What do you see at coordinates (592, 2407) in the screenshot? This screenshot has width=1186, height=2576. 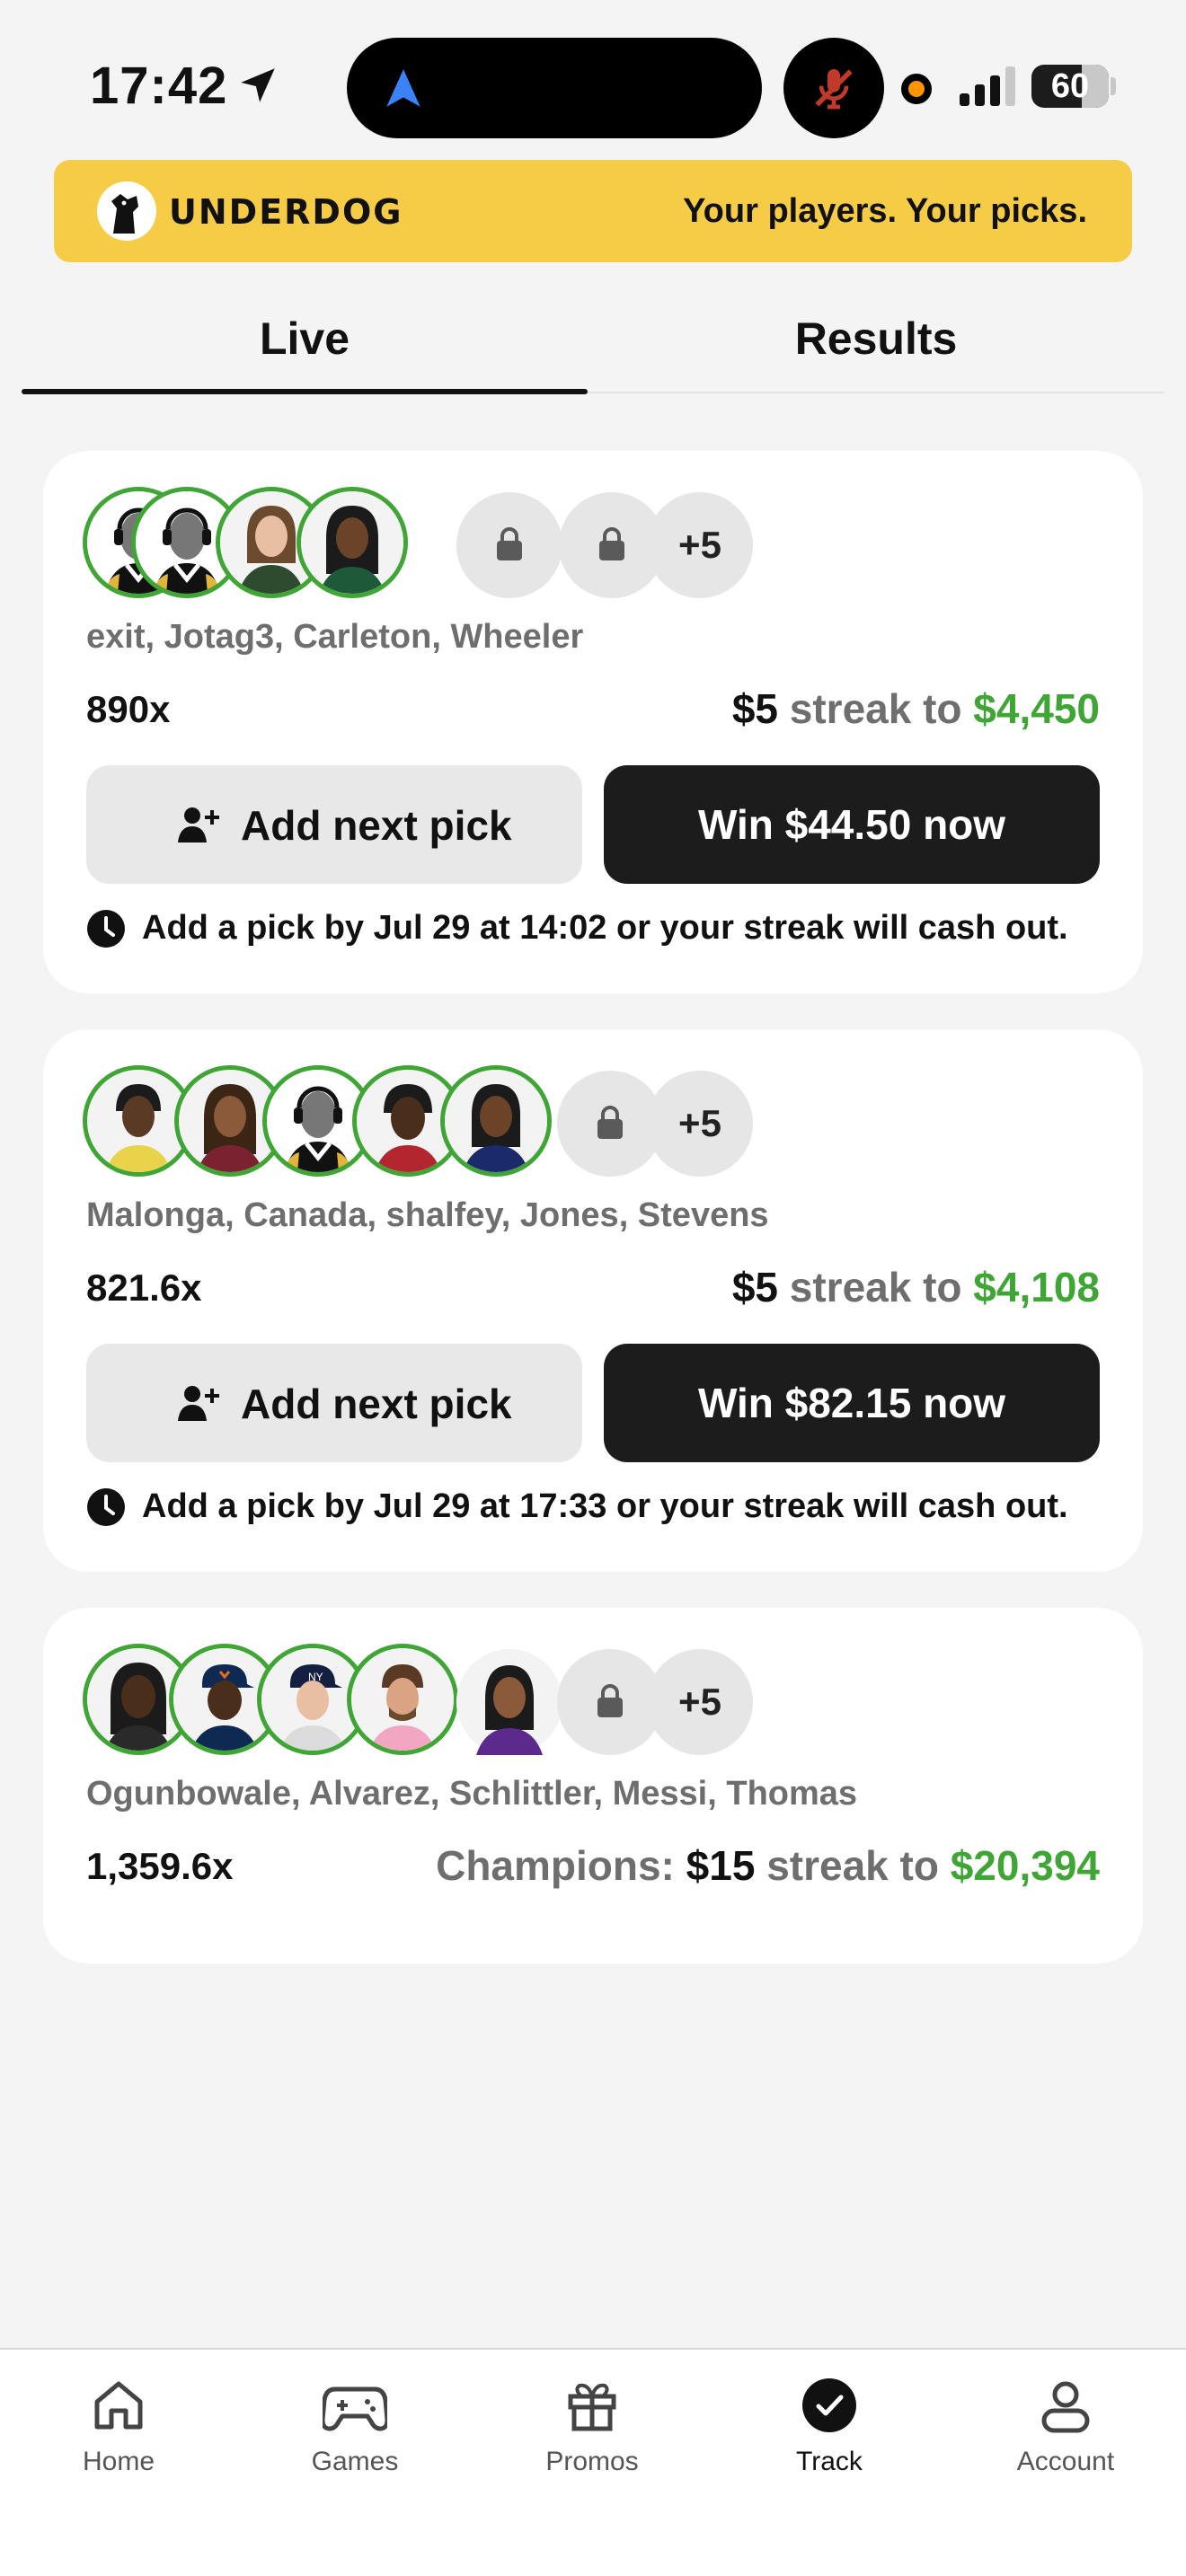 I see `gift-icon` at bounding box center [592, 2407].